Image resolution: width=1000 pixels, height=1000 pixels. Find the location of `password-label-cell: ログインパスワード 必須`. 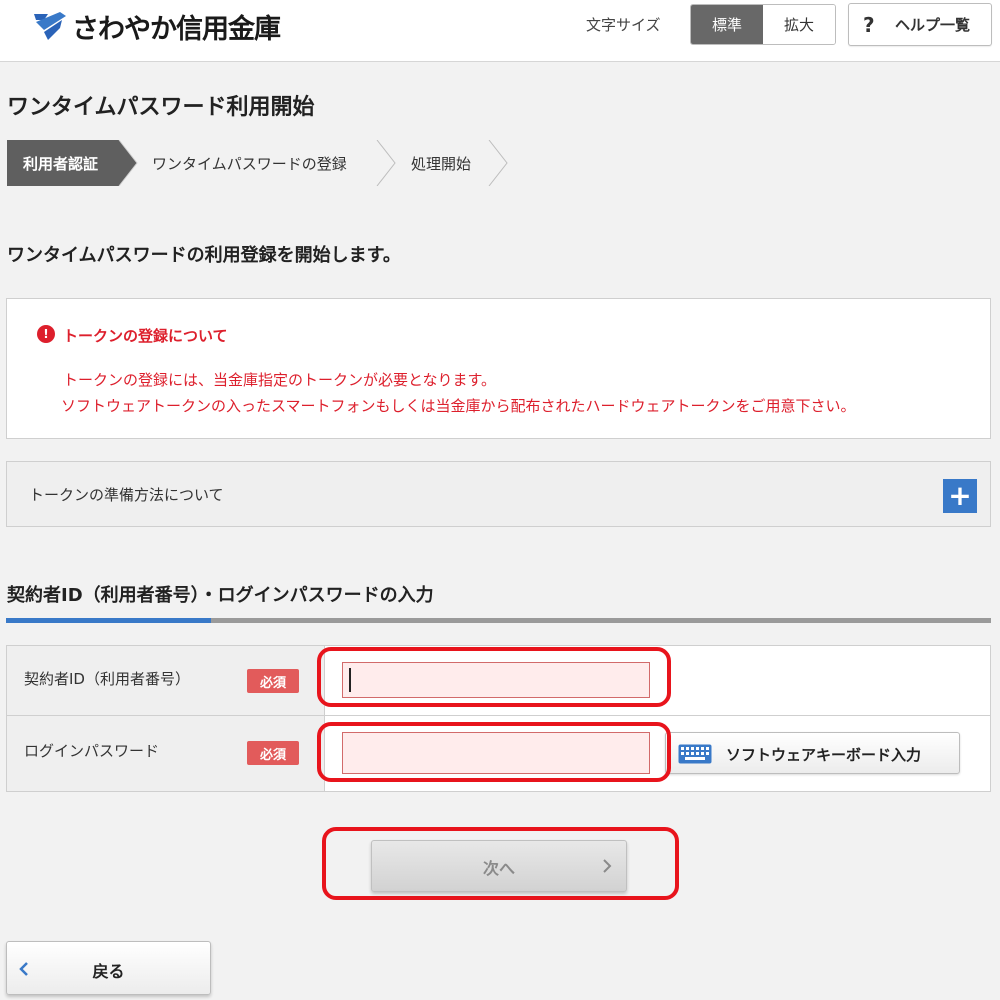

password-label-cell: ログインパスワード 必須 is located at coordinates (166, 753).